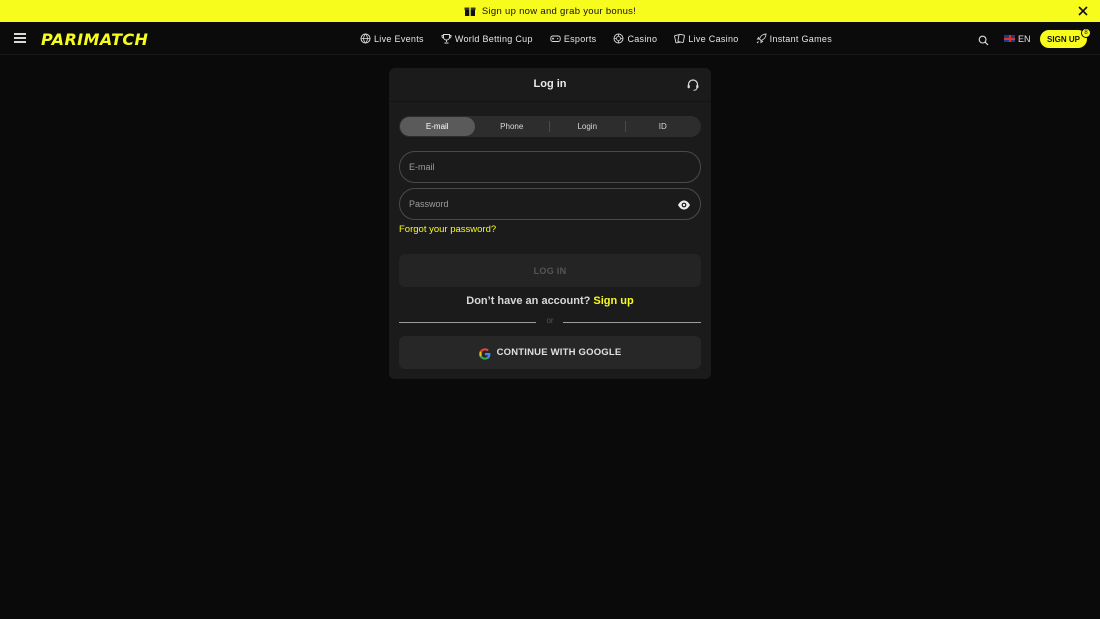 This screenshot has height=619, width=1100. What do you see at coordinates (801, 38) in the screenshot?
I see `nav-label: Instant Games` at bounding box center [801, 38].